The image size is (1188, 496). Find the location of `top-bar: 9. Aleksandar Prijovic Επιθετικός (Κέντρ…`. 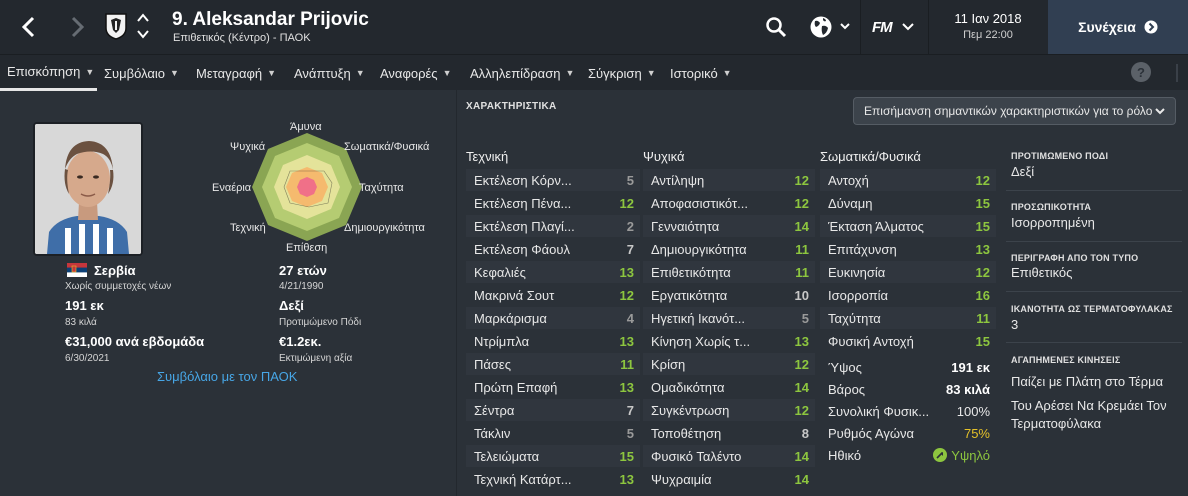

top-bar: 9. Aleksandar Prijovic Επιθετικός (Κέντρ… is located at coordinates (594, 27).